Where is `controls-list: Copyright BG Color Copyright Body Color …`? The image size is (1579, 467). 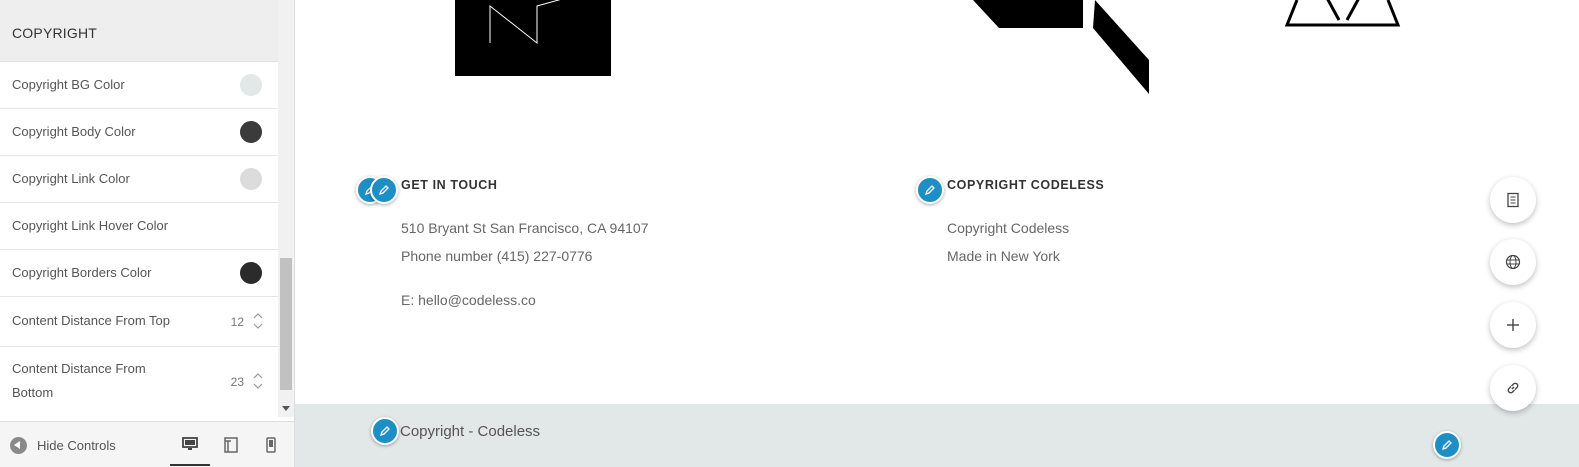
controls-list: Copyright BG Color Copyright Body Color … is located at coordinates (139, 239).